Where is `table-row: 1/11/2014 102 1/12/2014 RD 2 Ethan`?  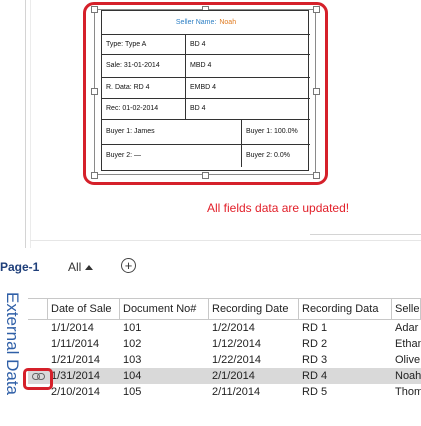 table-row: 1/11/2014 102 1/12/2014 RD 2 Ethan is located at coordinates (224, 344).